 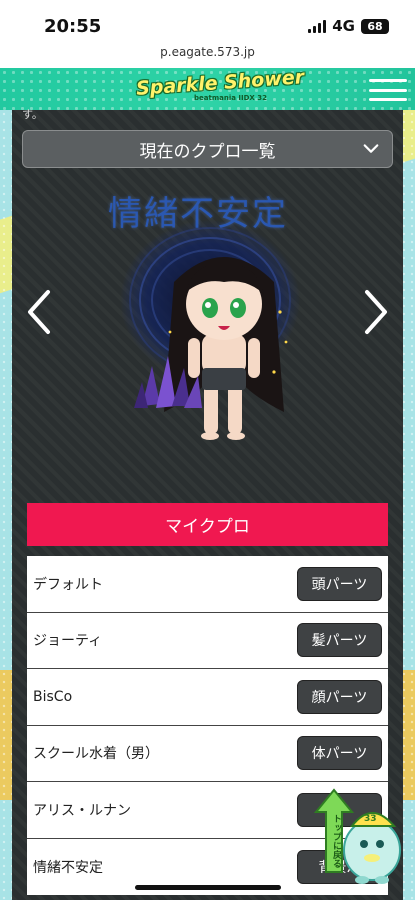 What do you see at coordinates (198, 214) in the screenshot?
I see `avatar-title: 情緒不安定` at bounding box center [198, 214].